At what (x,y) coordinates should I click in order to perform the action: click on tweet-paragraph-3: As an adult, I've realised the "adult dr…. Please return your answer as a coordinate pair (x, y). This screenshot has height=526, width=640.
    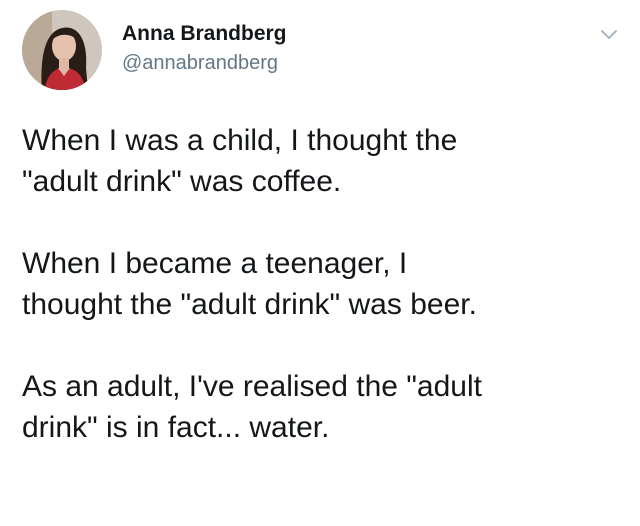
    Looking at the image, I should click on (252, 407).